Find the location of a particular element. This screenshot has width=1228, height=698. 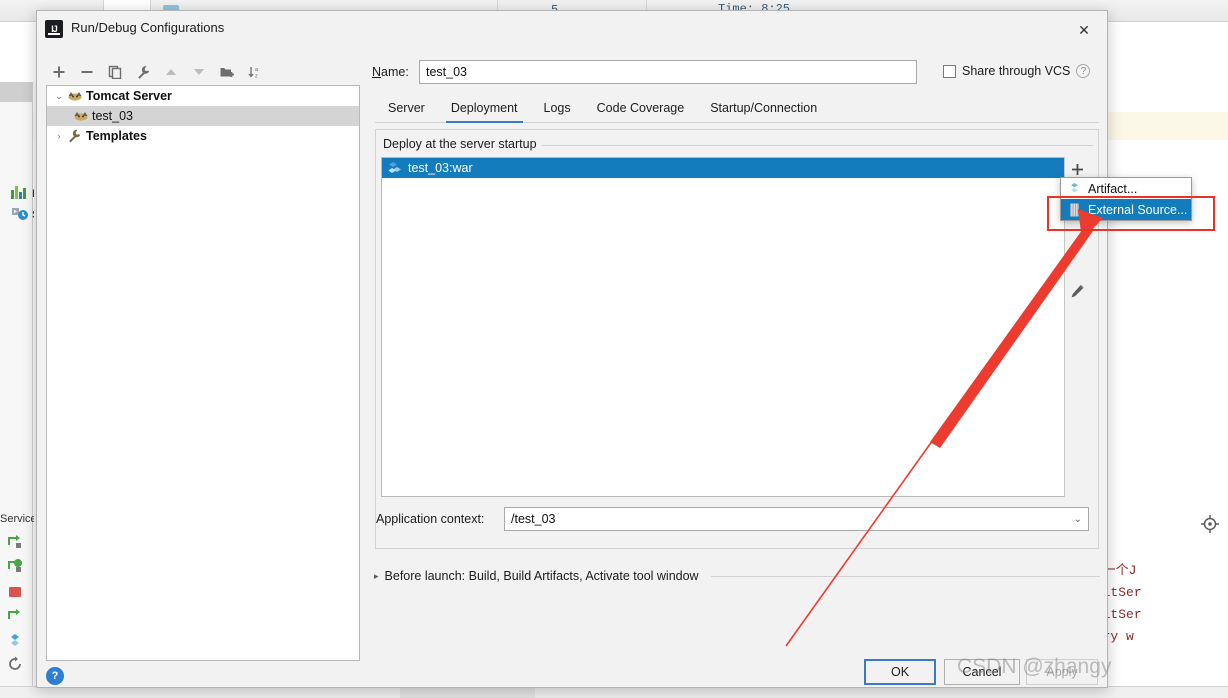

tree-item-test-03: test_03 is located at coordinates (203, 116).